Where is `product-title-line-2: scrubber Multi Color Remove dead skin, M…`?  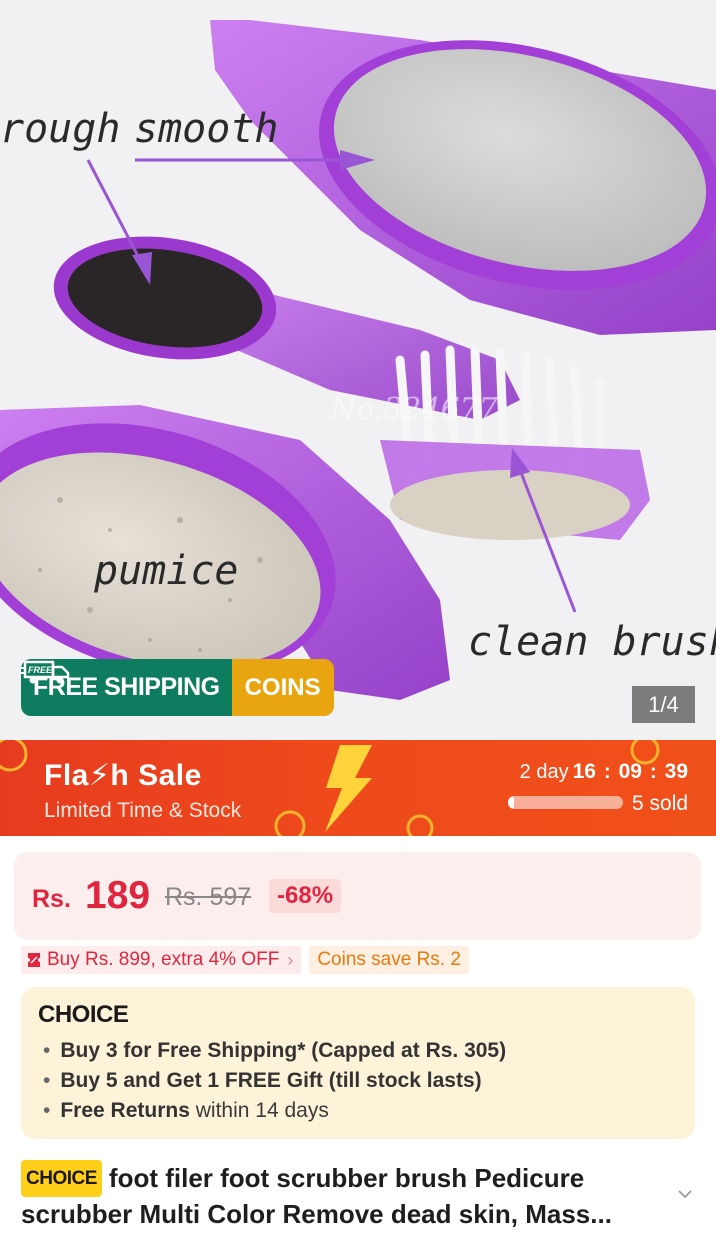
product-title-line-2: scrubber Multi Color Remove dead skin, M… is located at coordinates (316, 1214).